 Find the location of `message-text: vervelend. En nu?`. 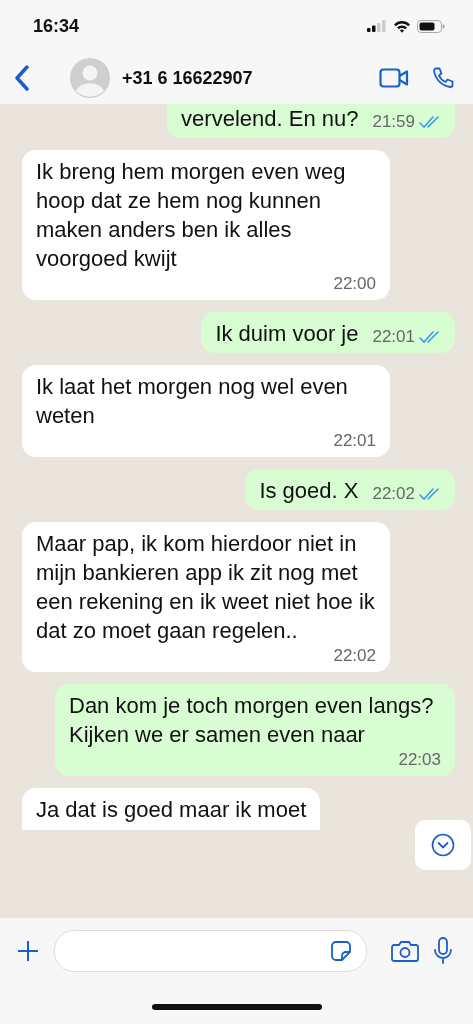

message-text: vervelend. En nu? is located at coordinates (270, 119).